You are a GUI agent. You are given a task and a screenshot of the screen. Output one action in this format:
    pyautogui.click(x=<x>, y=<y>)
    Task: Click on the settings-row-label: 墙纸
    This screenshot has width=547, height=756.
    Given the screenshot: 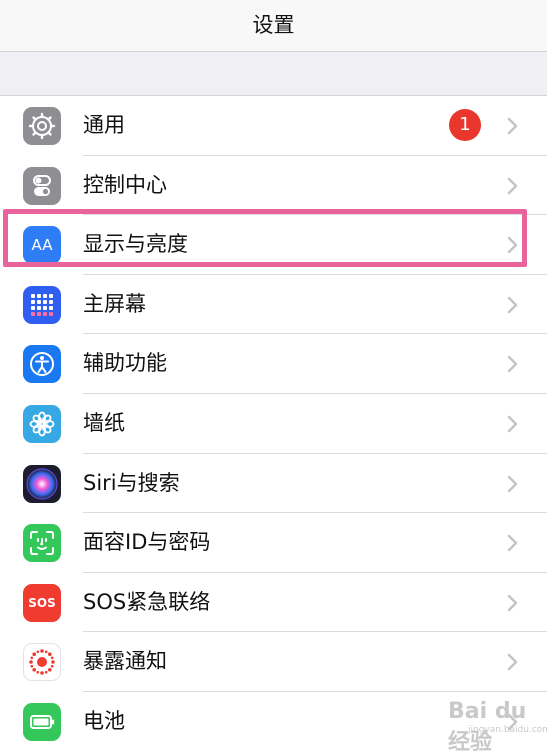 What is the action you would take?
    pyautogui.click(x=104, y=422)
    